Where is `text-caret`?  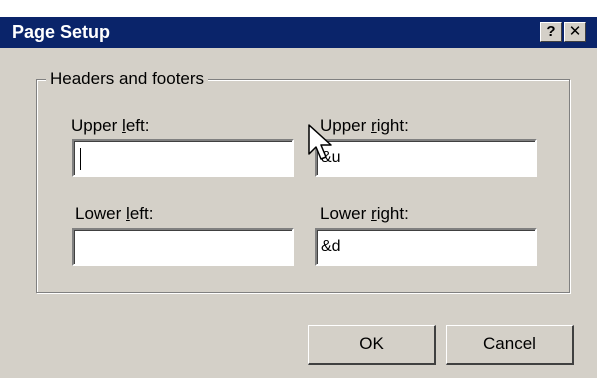 text-caret is located at coordinates (80, 159).